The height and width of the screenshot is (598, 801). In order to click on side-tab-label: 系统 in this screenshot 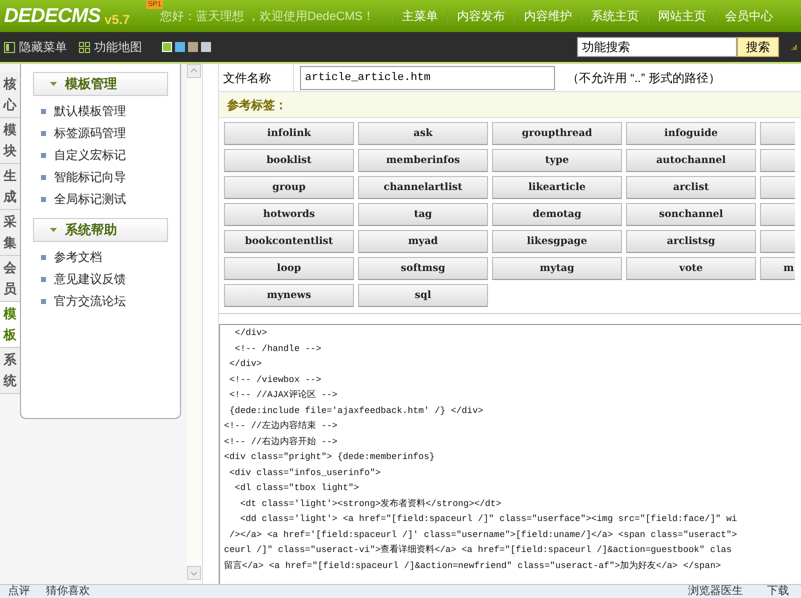, I will do `click(10, 370)`.